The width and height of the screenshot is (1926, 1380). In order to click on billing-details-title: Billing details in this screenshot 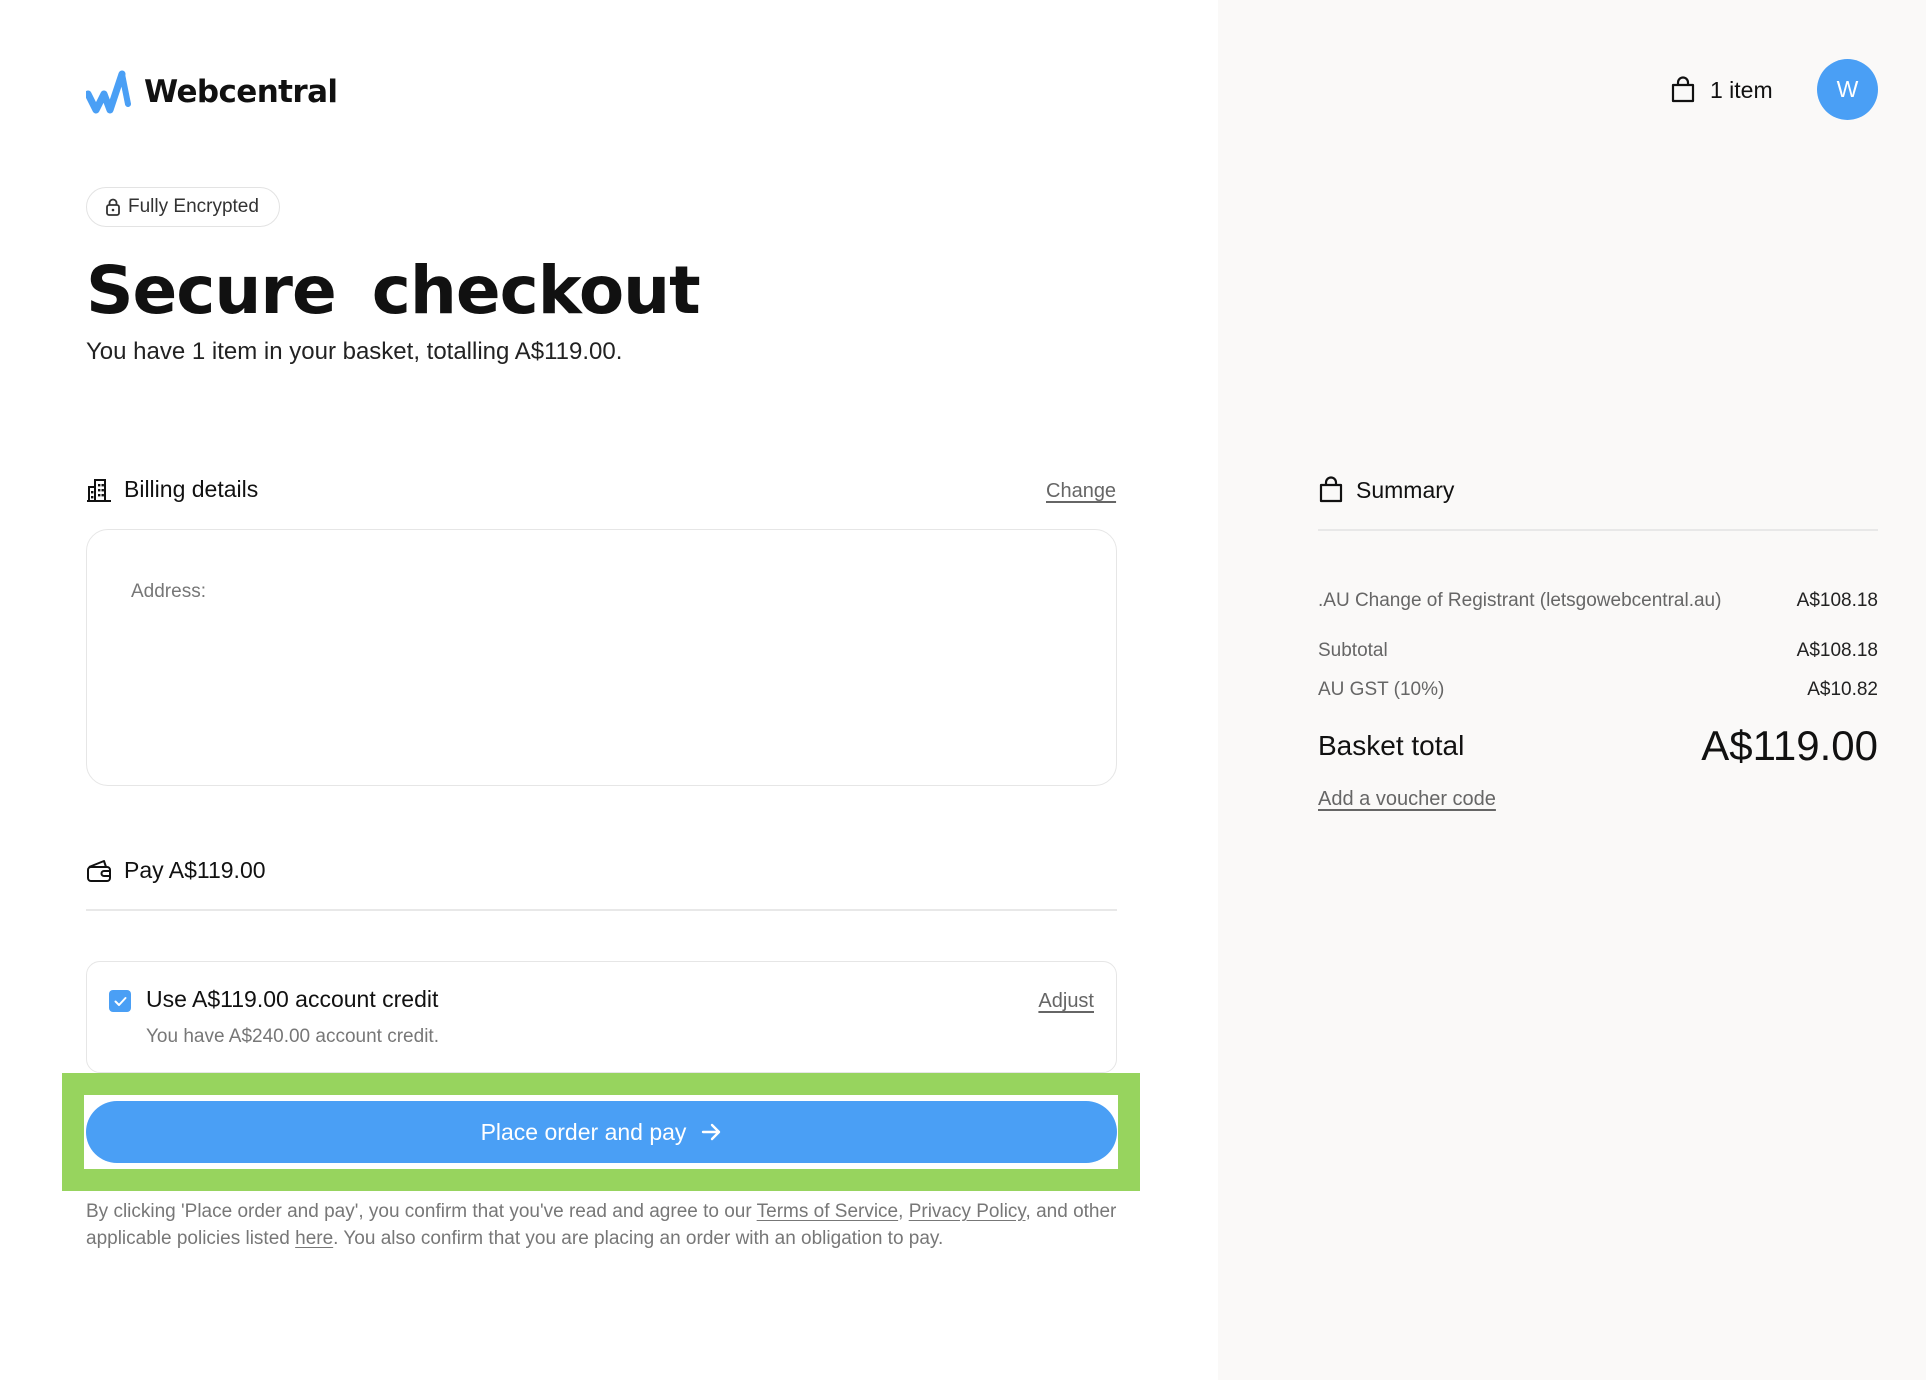, I will do `click(191, 489)`.